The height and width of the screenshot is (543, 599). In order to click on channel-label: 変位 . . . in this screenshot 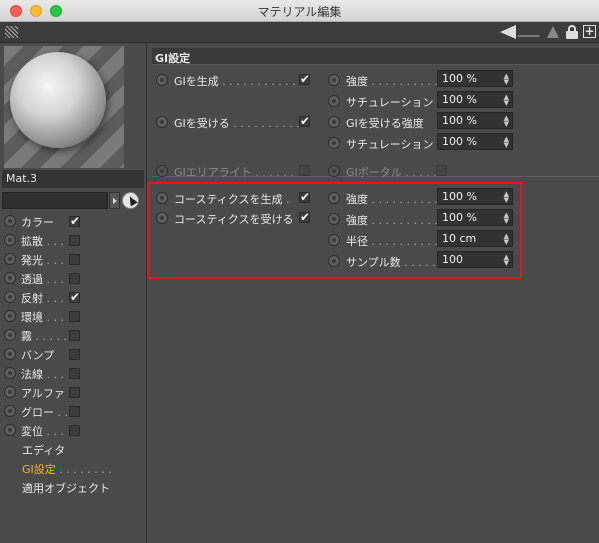, I will do `click(42, 431)`.